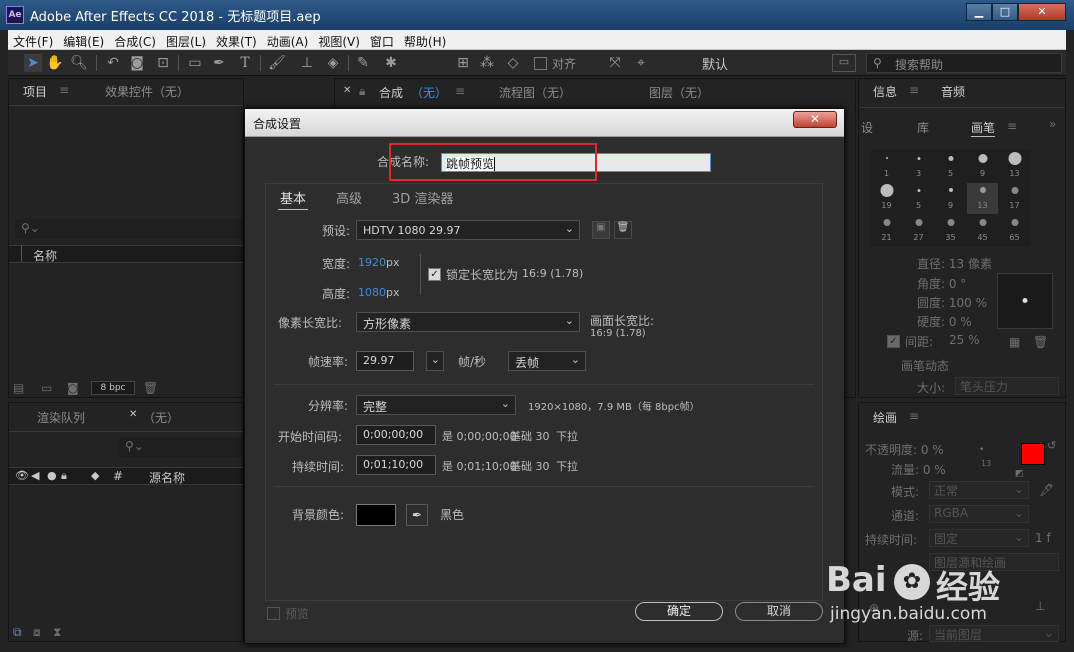 The image size is (1074, 652). Describe the element at coordinates (979, 514) in the screenshot. I see `channel-dropdown: RGBA ⌄` at that location.